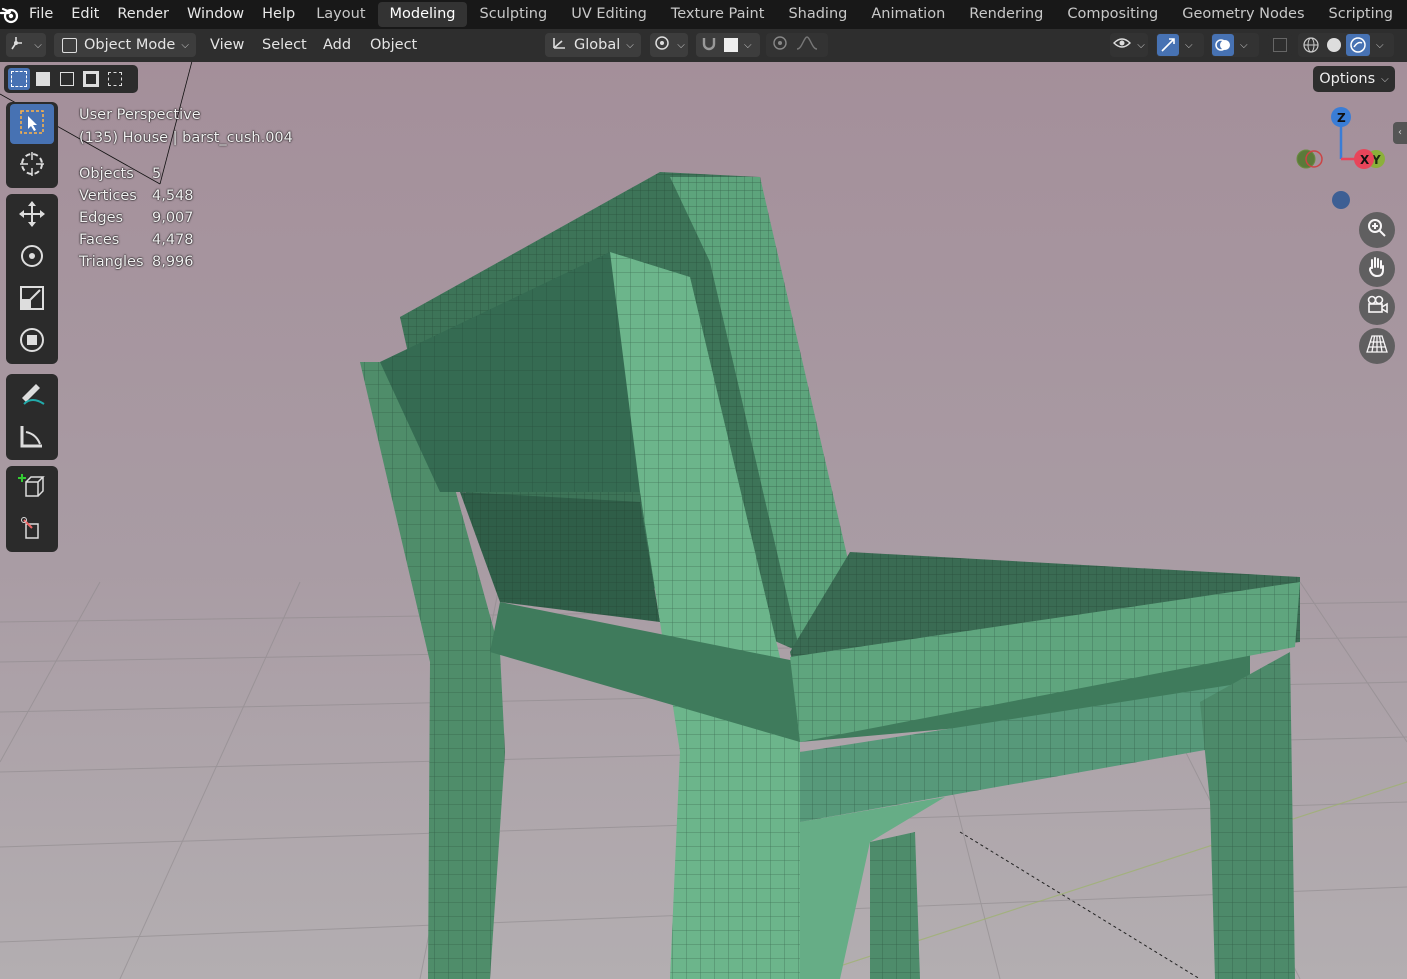 This screenshot has height=979, width=1407. I want to click on toolbar-transform-group, so click(32, 279).